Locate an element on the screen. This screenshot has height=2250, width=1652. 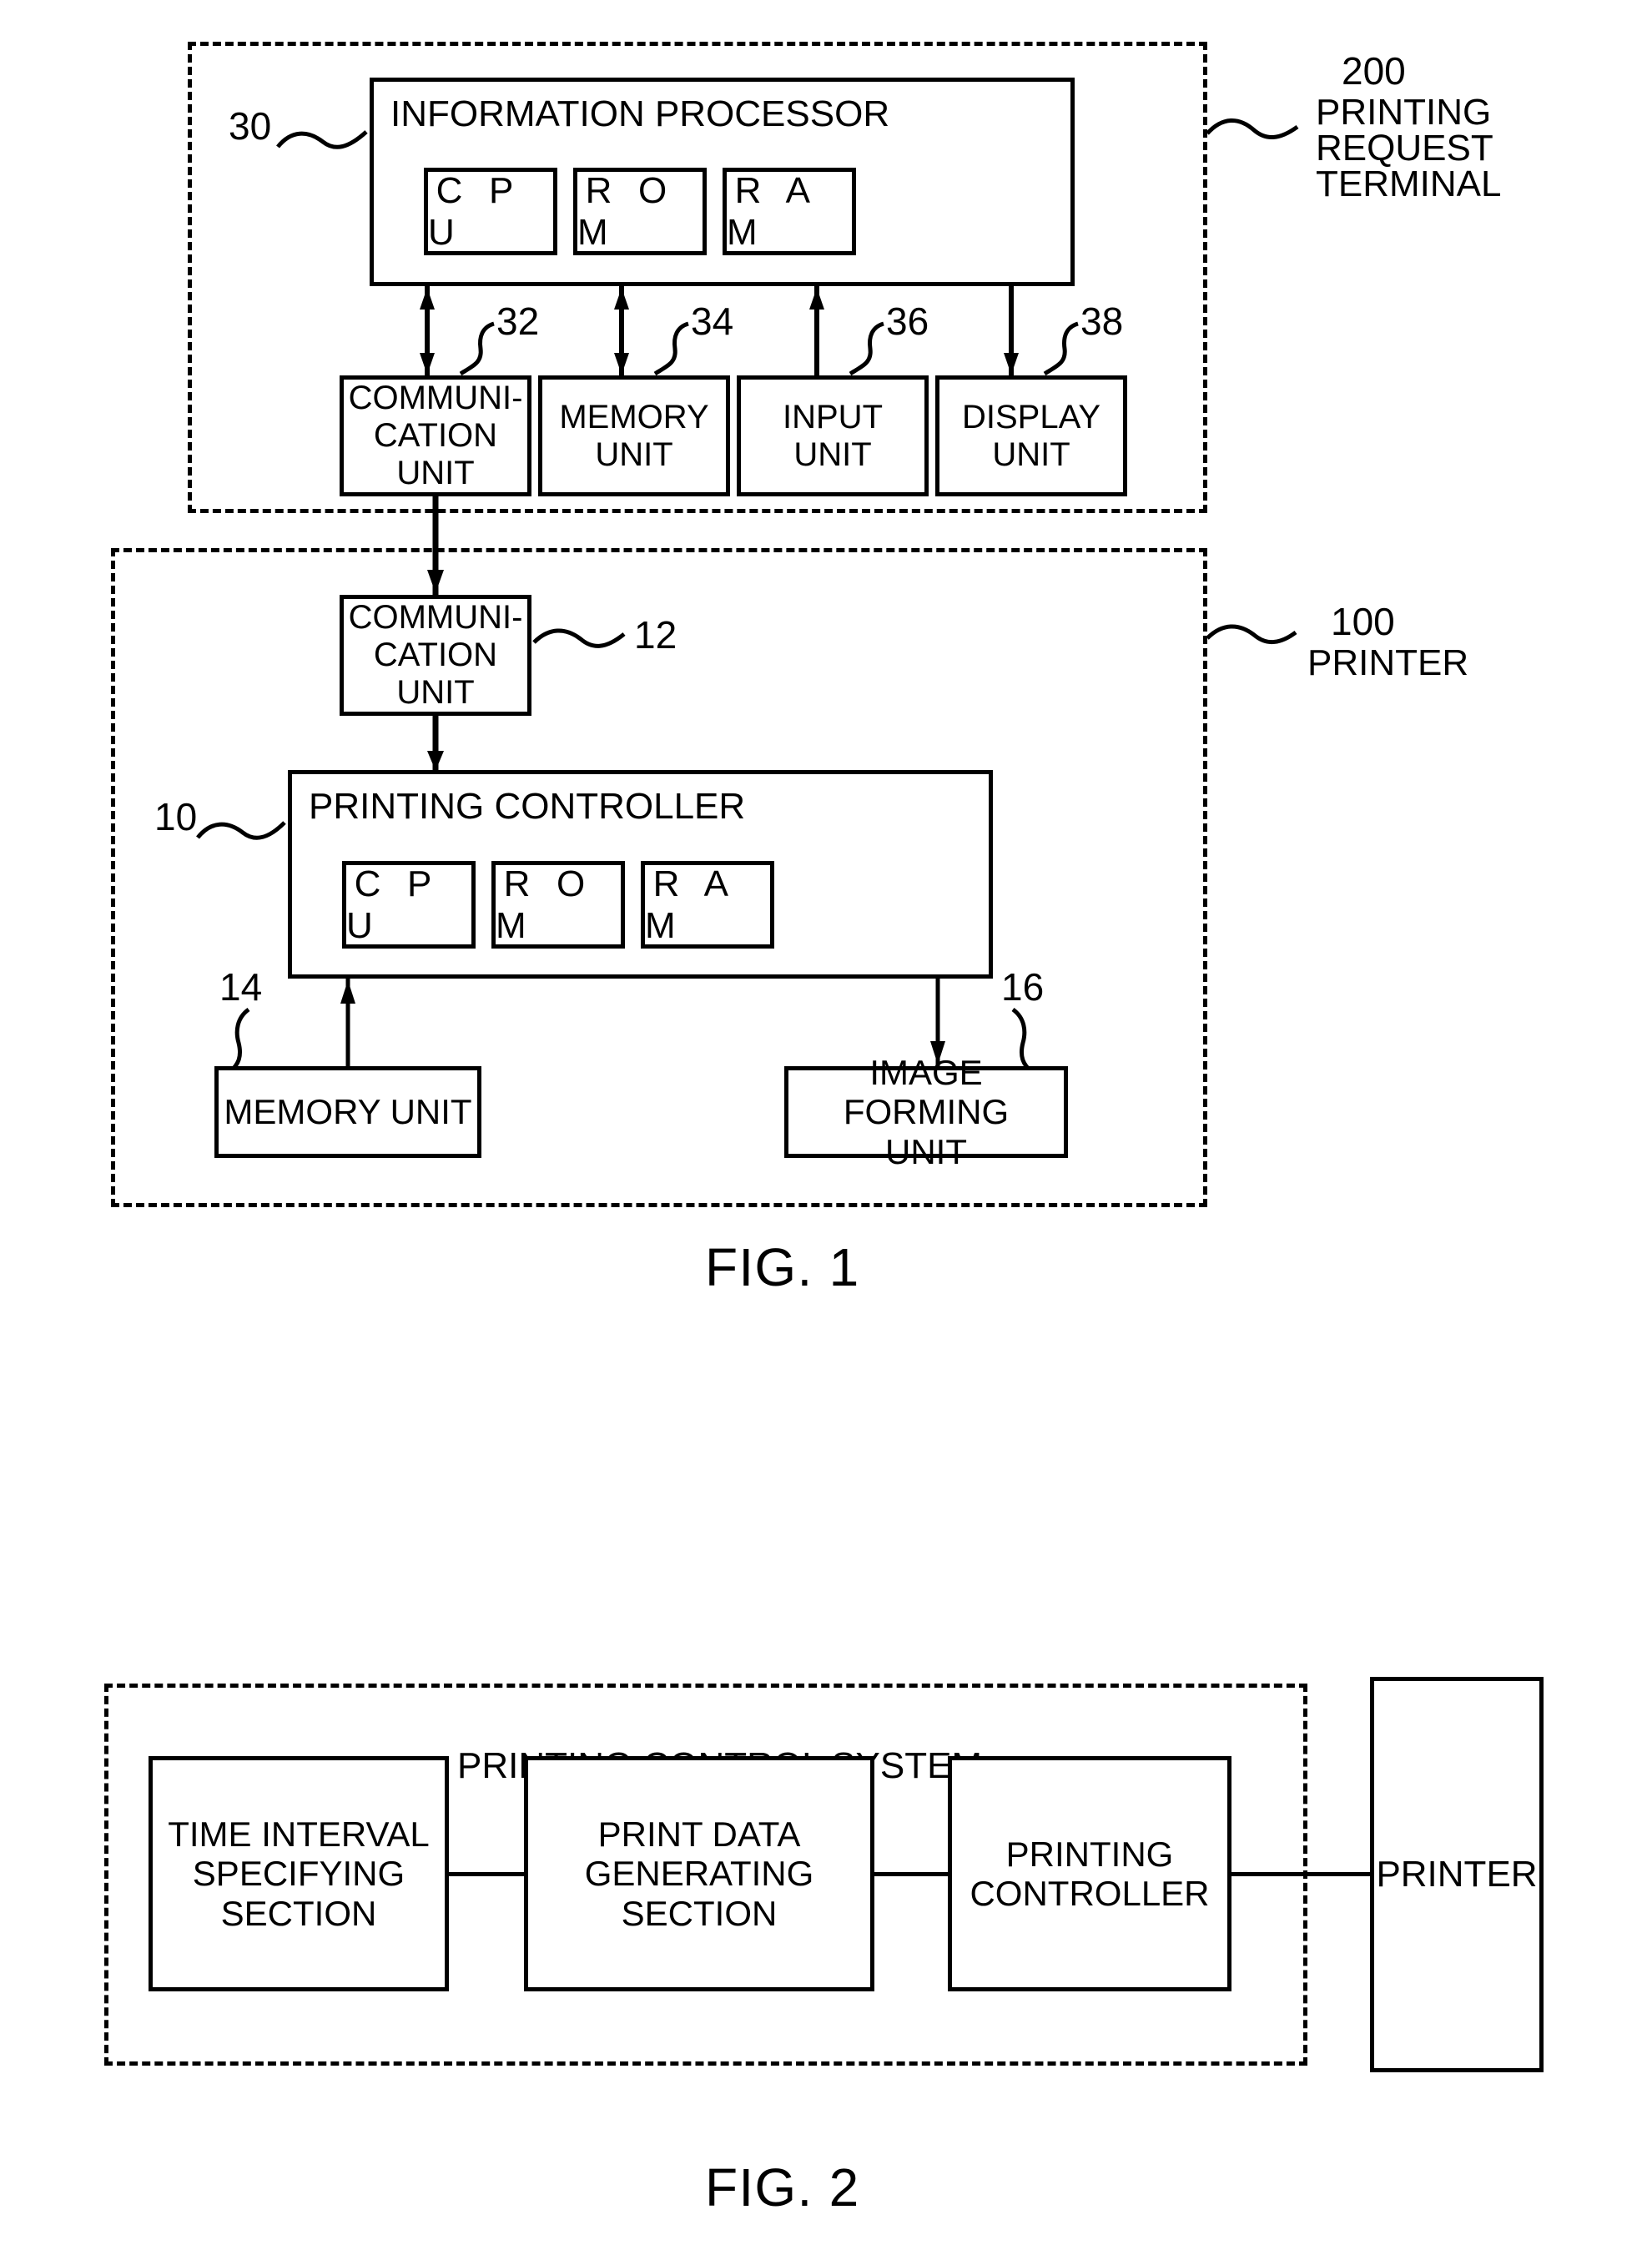
display-unit-lead-line is located at coordinates (1061, 348).